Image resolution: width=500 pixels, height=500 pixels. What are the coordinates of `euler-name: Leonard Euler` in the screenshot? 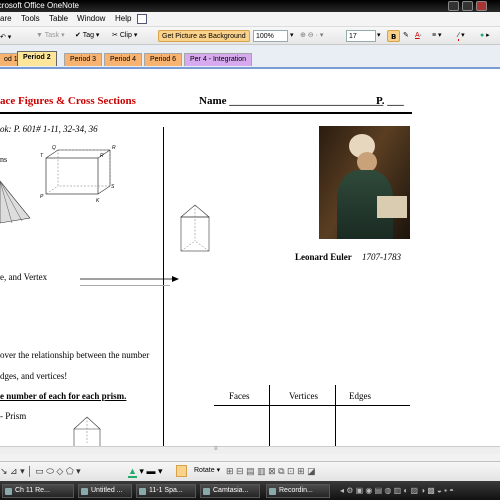 It's located at (323, 257).